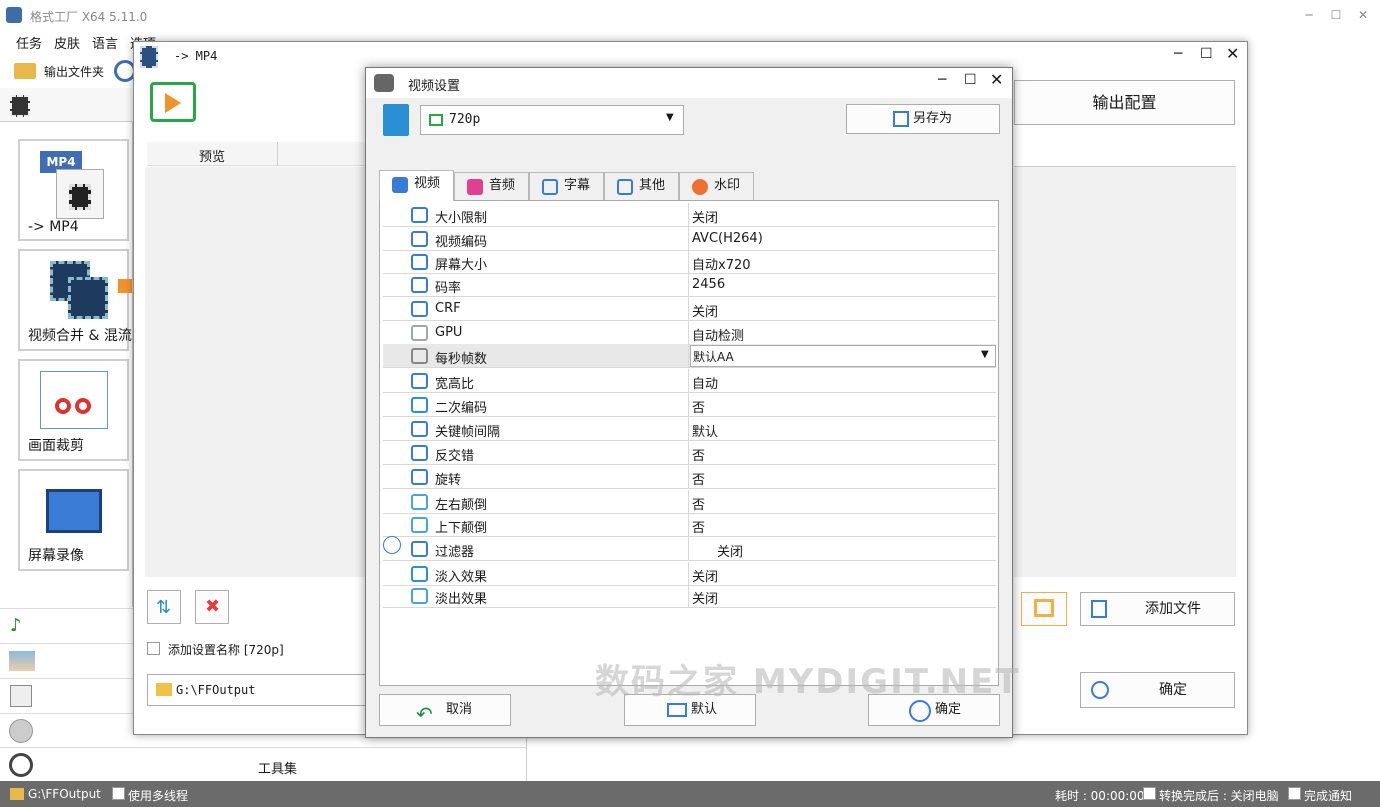 The height and width of the screenshot is (807, 1380). What do you see at coordinates (689, 215) in the screenshot?
I see `property-row: 大小限制 关闭` at bounding box center [689, 215].